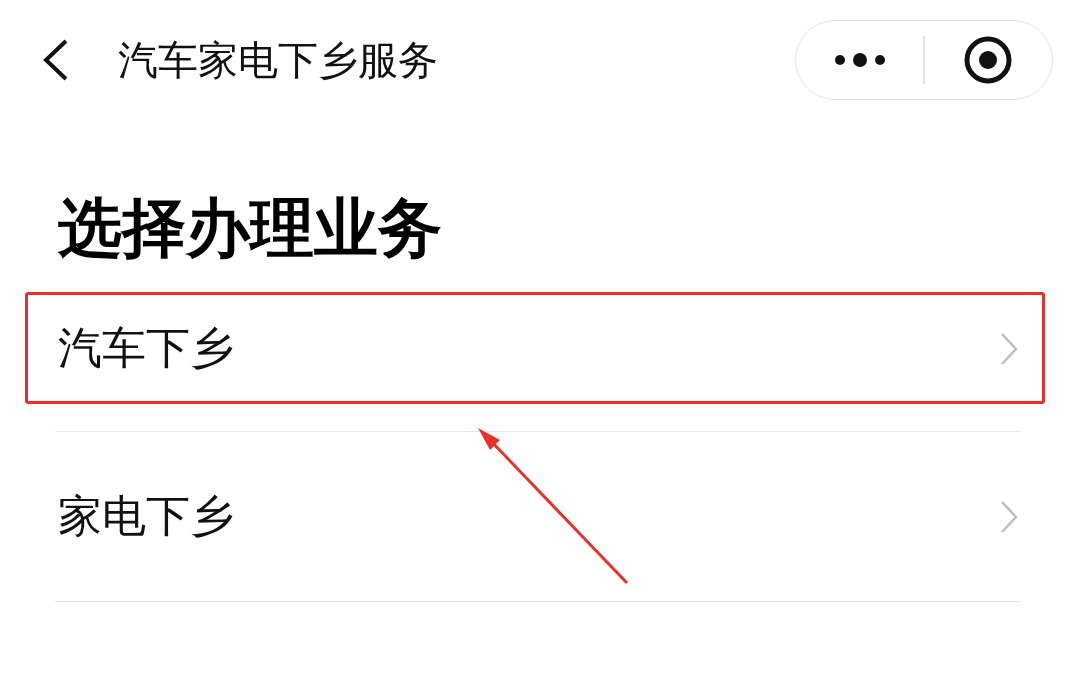  What do you see at coordinates (988, 60) in the screenshot?
I see `close-icon` at bounding box center [988, 60].